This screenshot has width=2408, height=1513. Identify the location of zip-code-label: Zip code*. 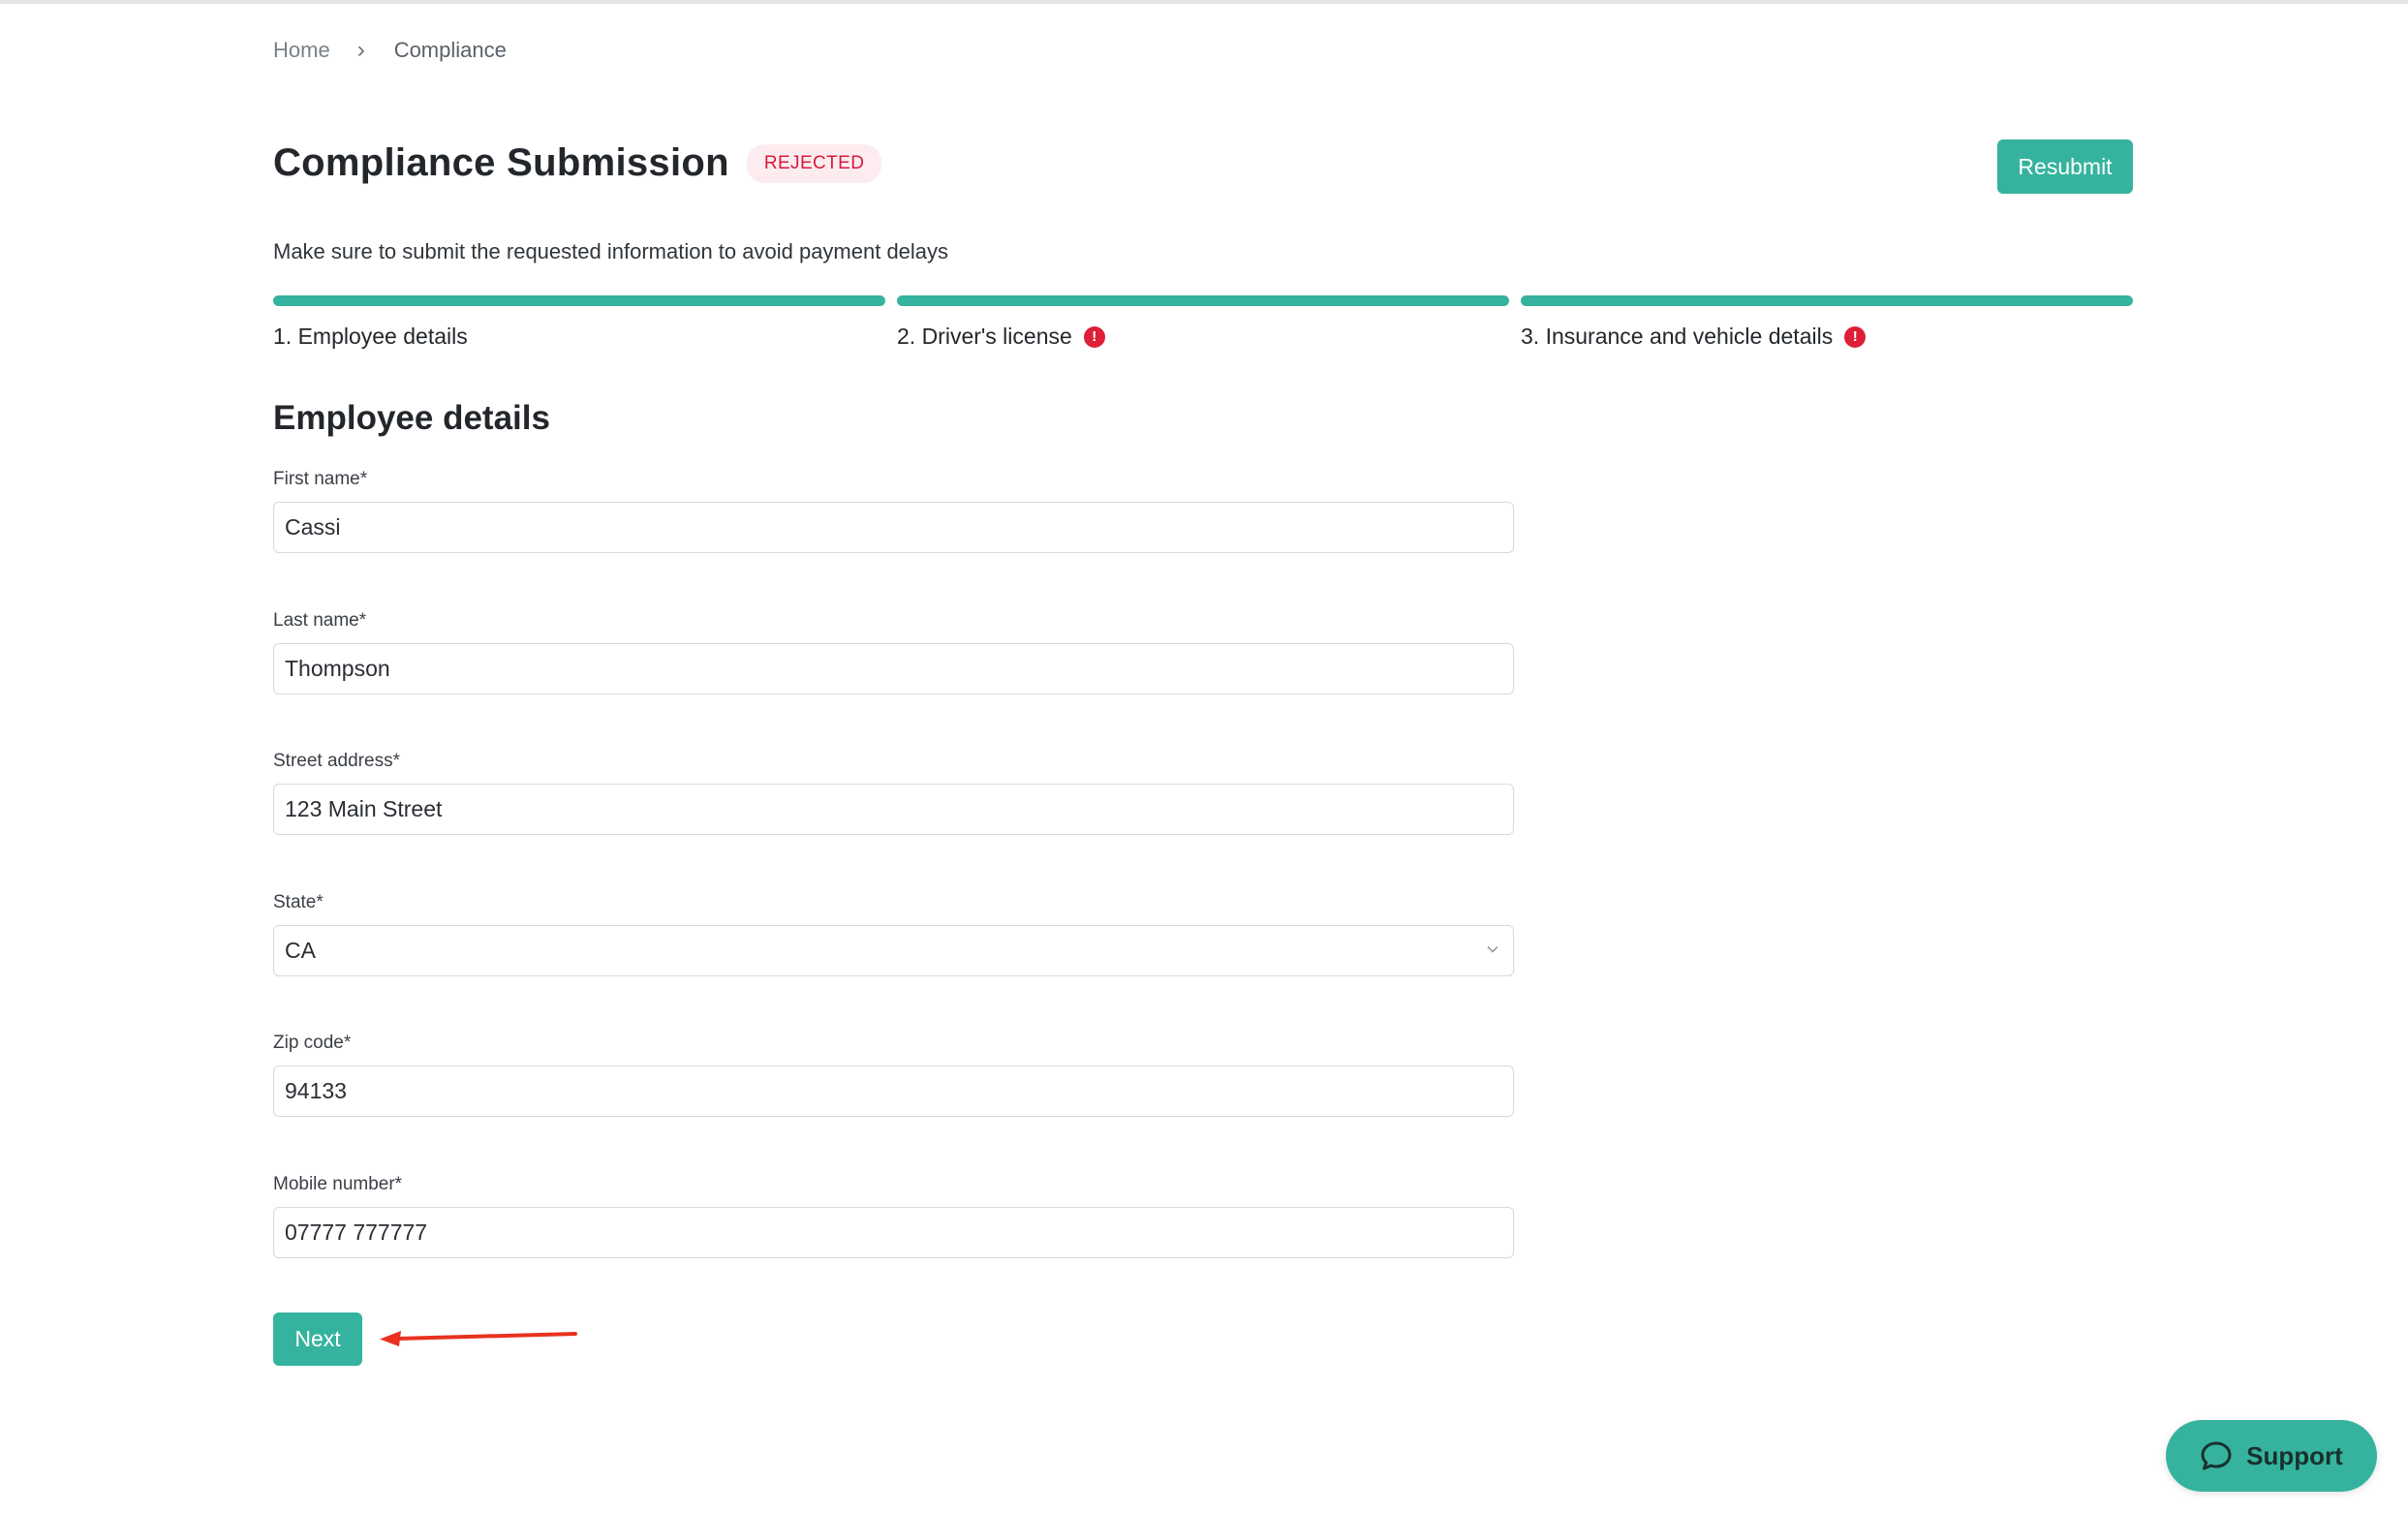
(312, 1043).